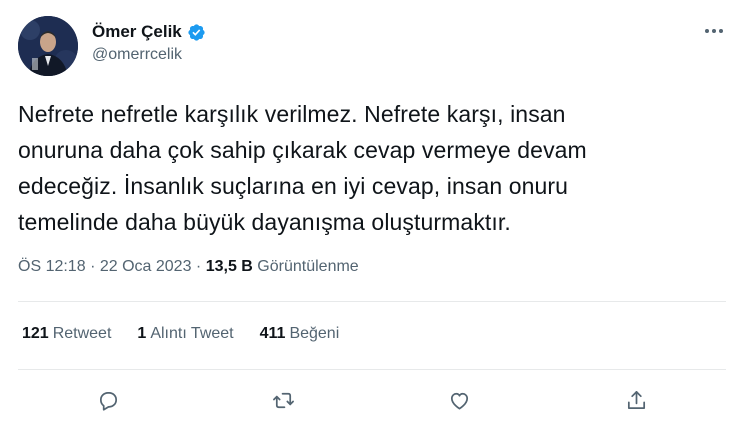 The width and height of the screenshot is (745, 435). What do you see at coordinates (146, 266) in the screenshot?
I see `tweet-date: 22 Oca 2023` at bounding box center [146, 266].